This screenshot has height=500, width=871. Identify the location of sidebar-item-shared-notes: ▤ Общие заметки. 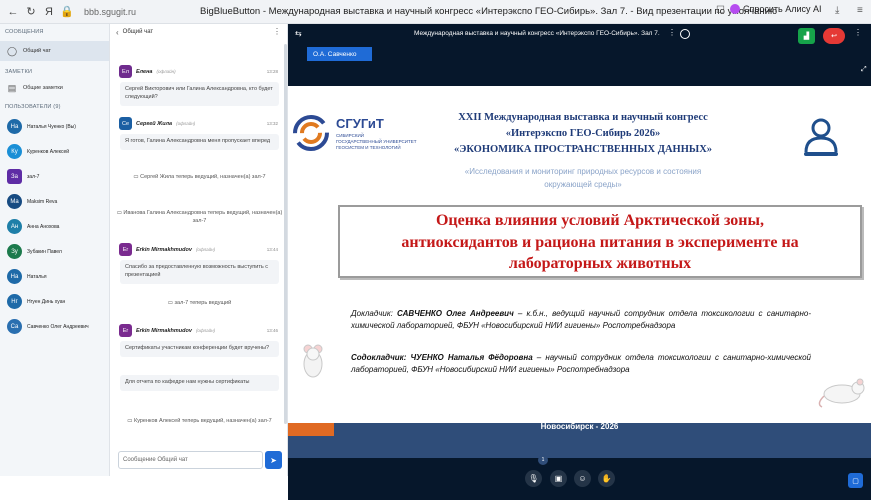
(54, 88).